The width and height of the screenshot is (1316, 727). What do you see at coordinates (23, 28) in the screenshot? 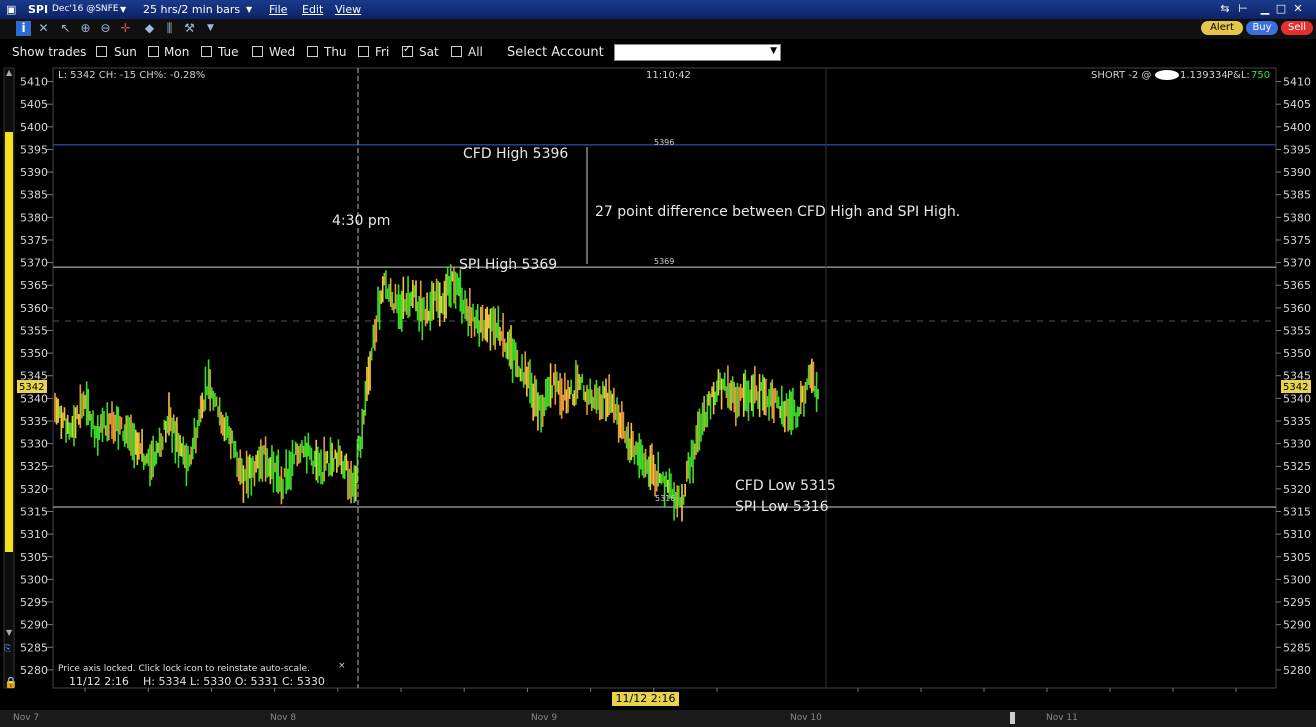
I see `info-icon: i` at bounding box center [23, 28].